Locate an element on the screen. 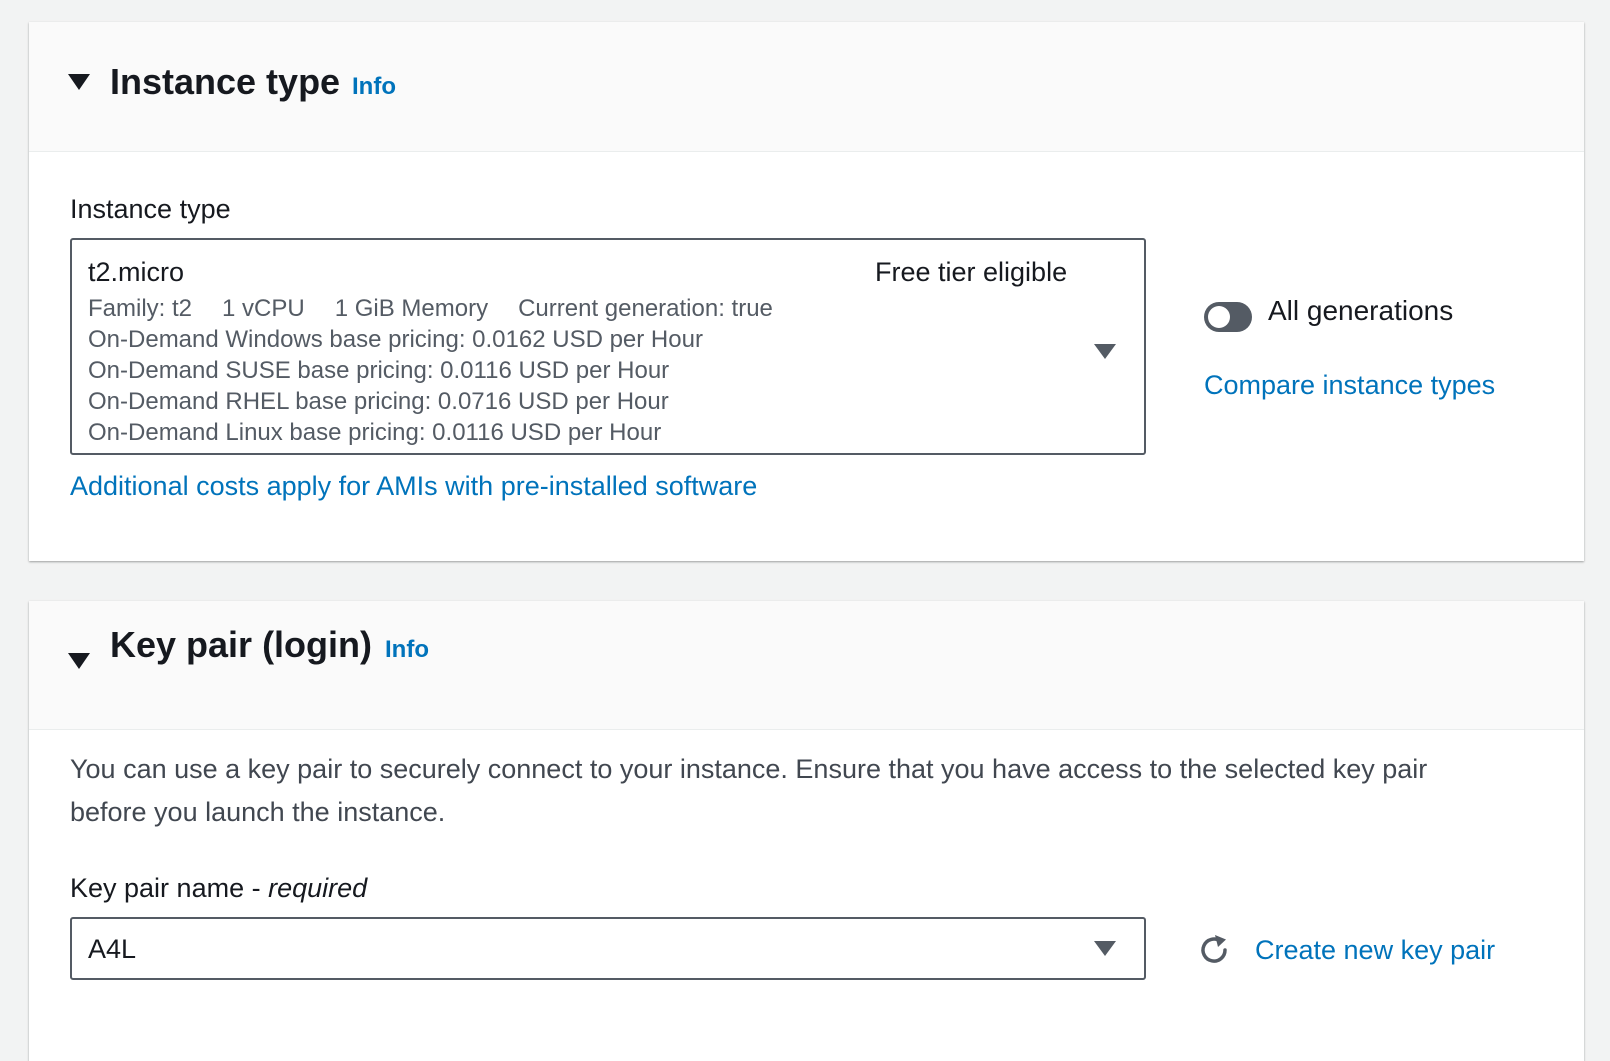 The height and width of the screenshot is (1061, 1610). spec-family: Family: t2 is located at coordinates (140, 308).